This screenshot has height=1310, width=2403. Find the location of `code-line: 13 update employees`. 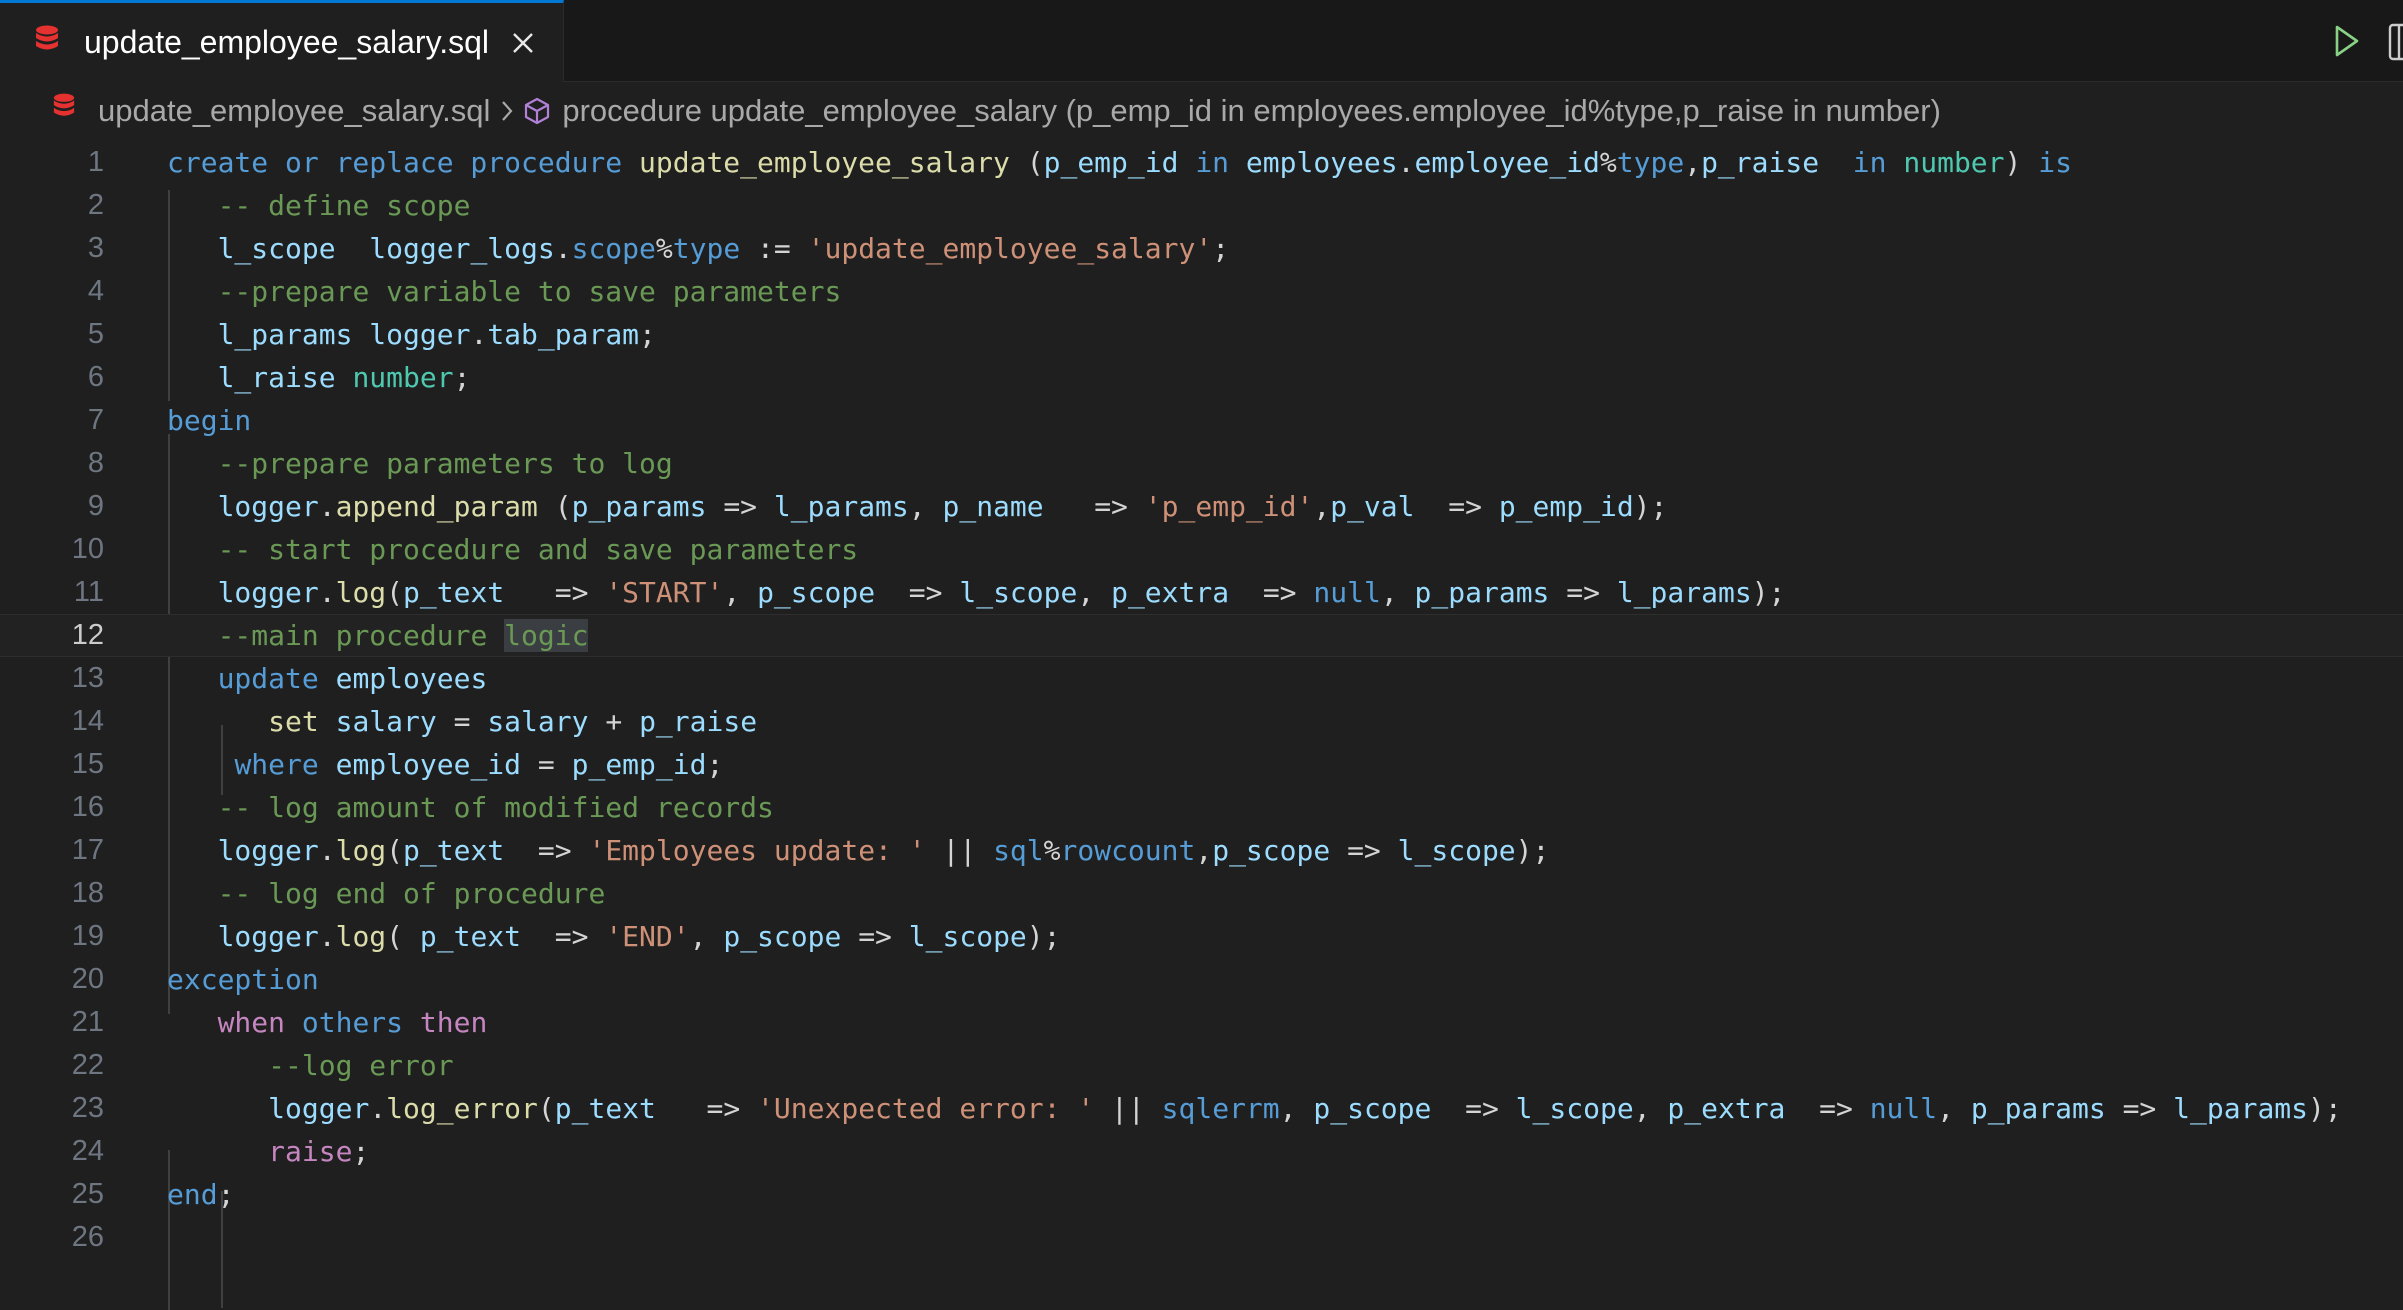

code-line: 13 update employees is located at coordinates (1201, 678).